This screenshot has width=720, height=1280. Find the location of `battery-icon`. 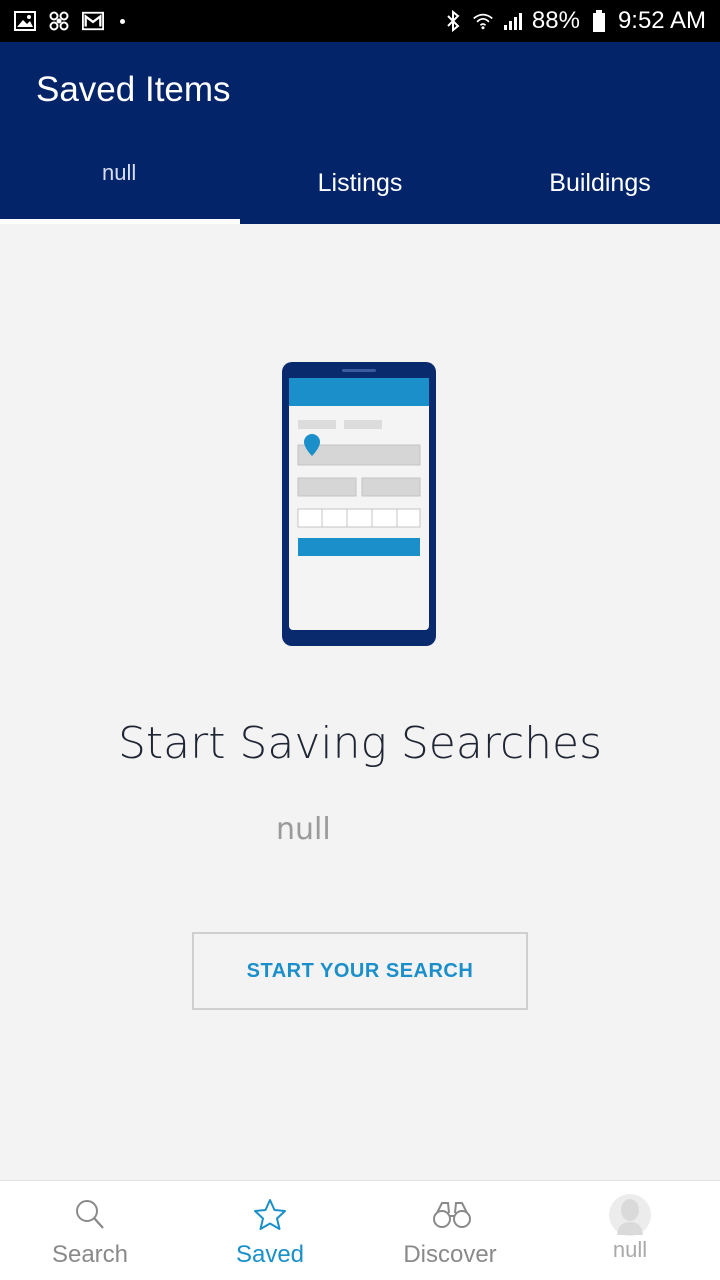

battery-icon is located at coordinates (599, 21).